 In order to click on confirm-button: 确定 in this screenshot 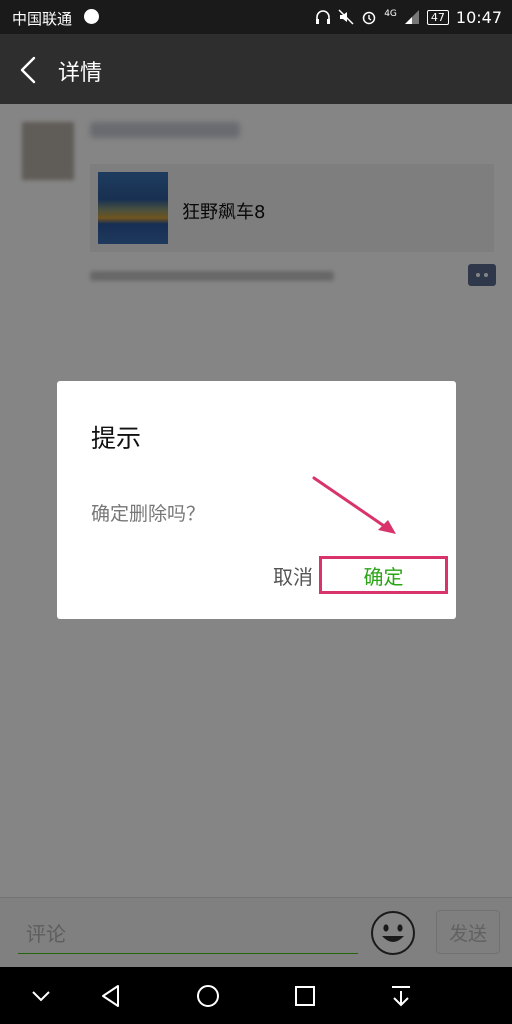, I will do `click(383, 575)`.